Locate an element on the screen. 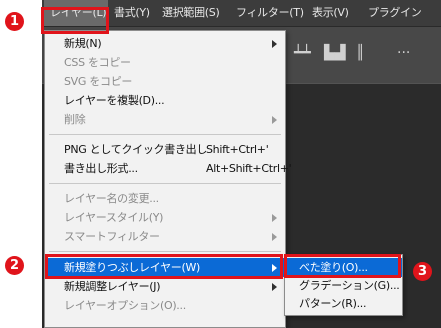 The height and width of the screenshot is (328, 441). menu-type: 書式(Y) is located at coordinates (132, 13).